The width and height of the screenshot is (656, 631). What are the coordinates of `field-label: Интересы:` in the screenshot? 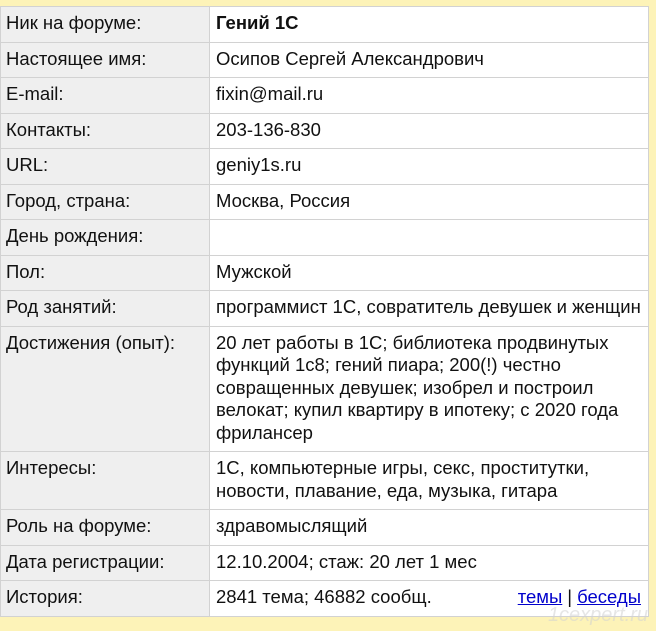 It's located at (105, 480).